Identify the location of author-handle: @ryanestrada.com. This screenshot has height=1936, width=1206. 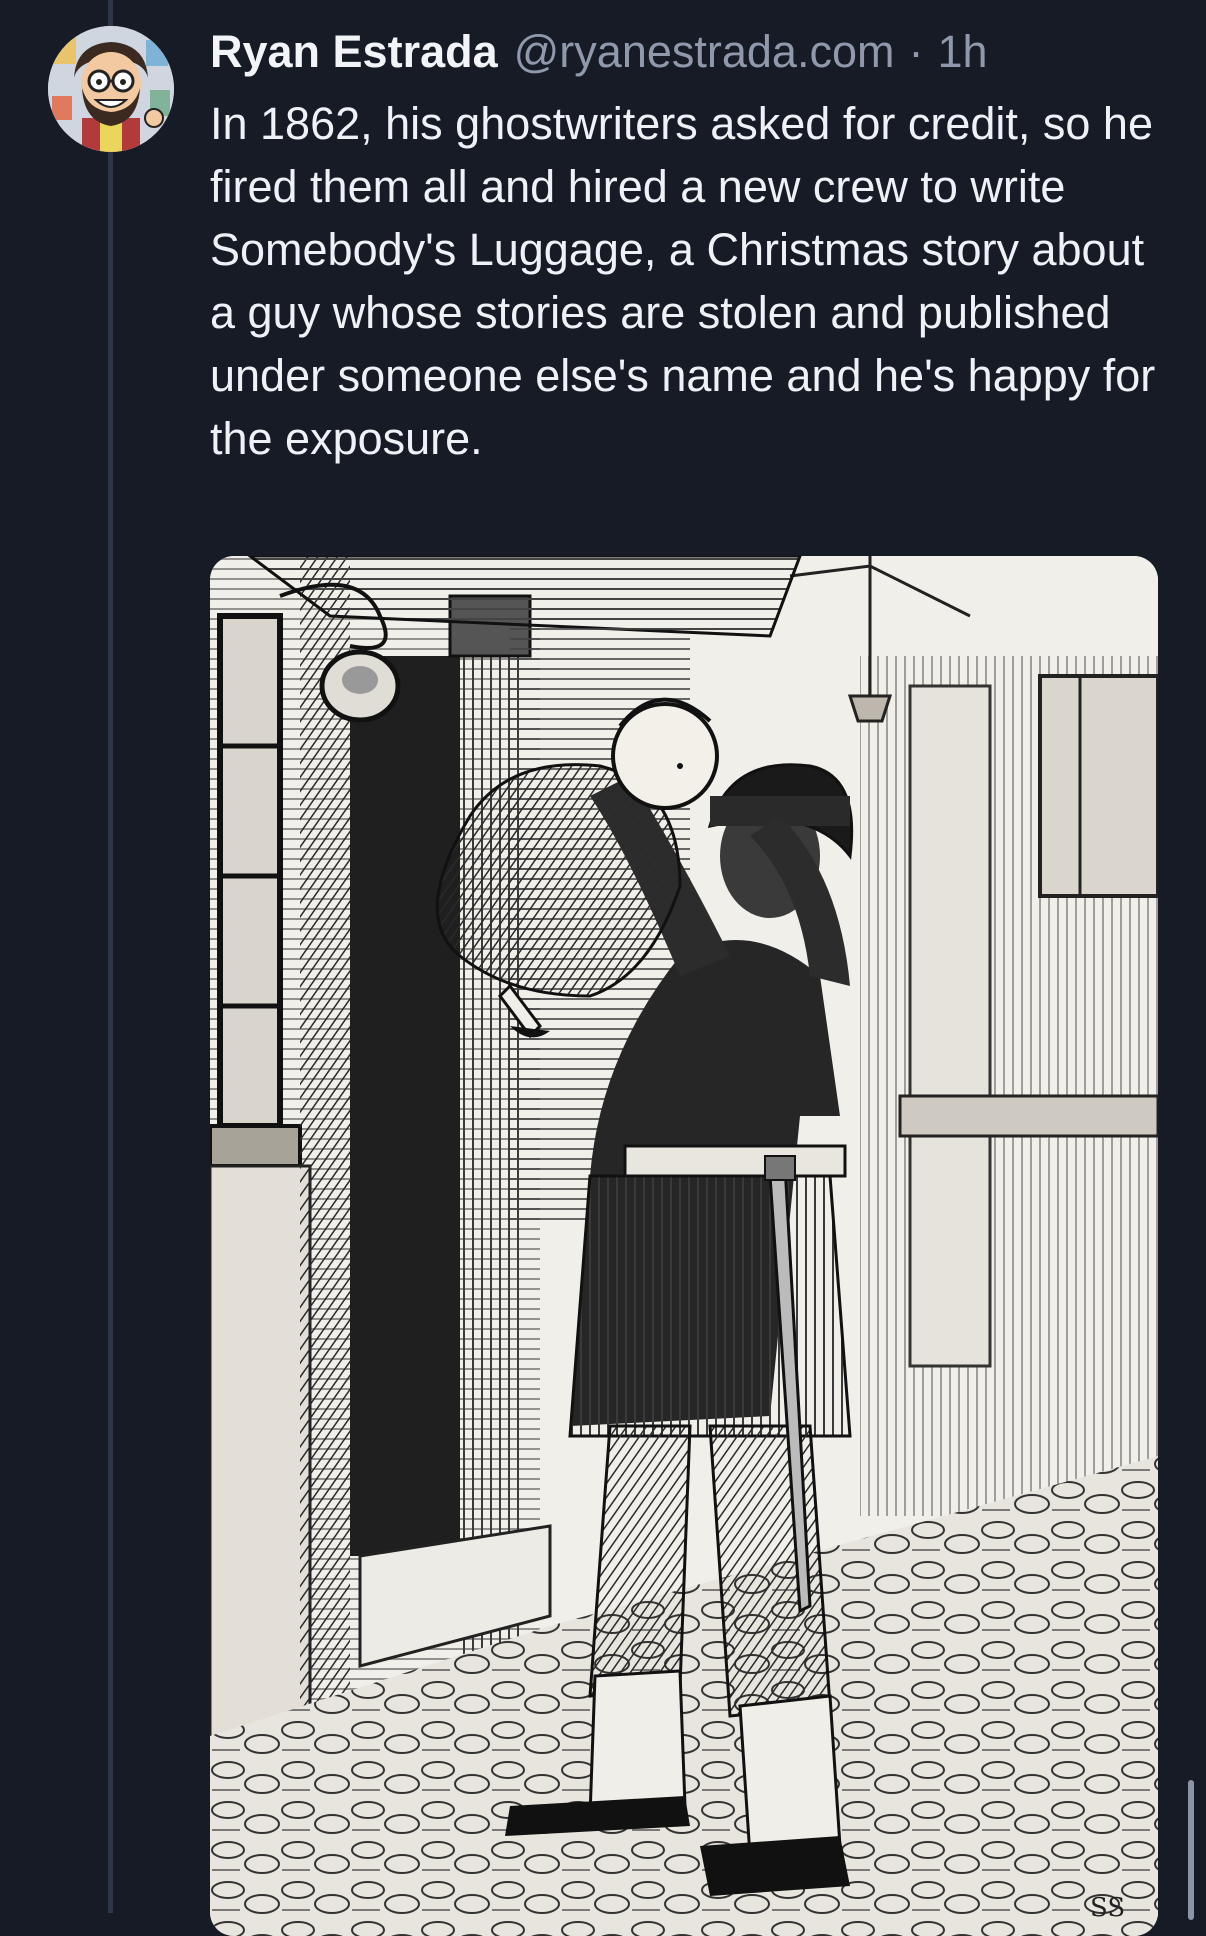
(704, 52).